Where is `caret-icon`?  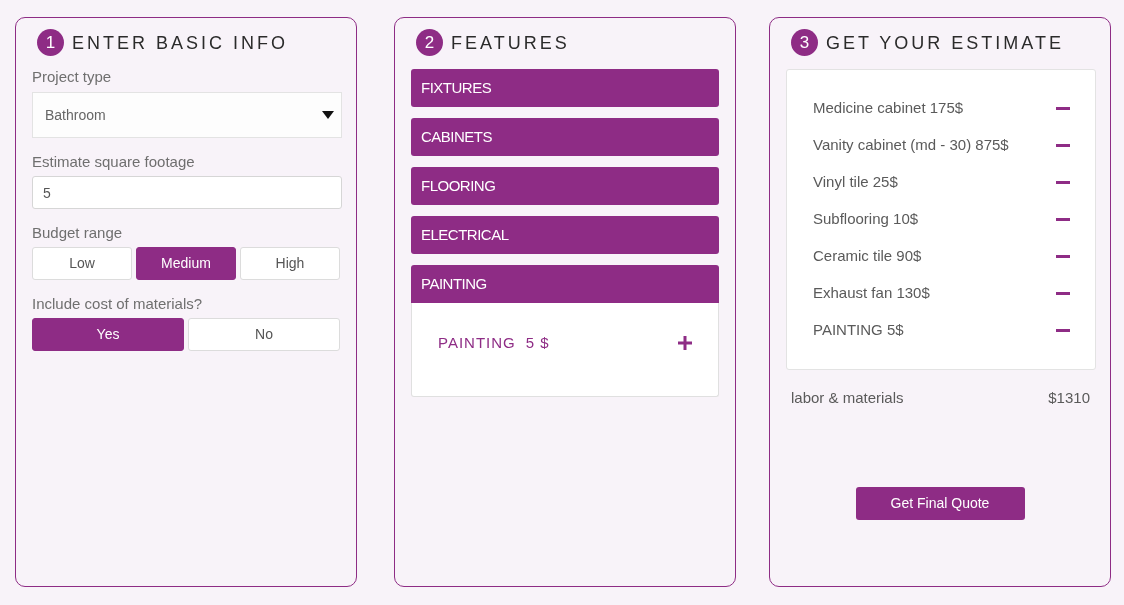
caret-icon is located at coordinates (328, 115).